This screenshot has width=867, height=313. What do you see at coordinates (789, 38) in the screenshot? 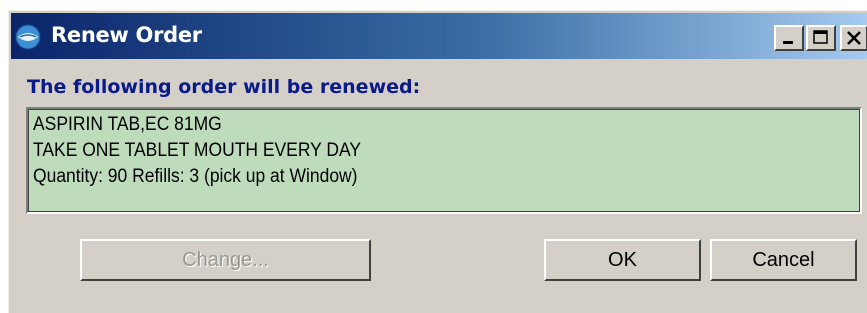
I see `minimize-button` at bounding box center [789, 38].